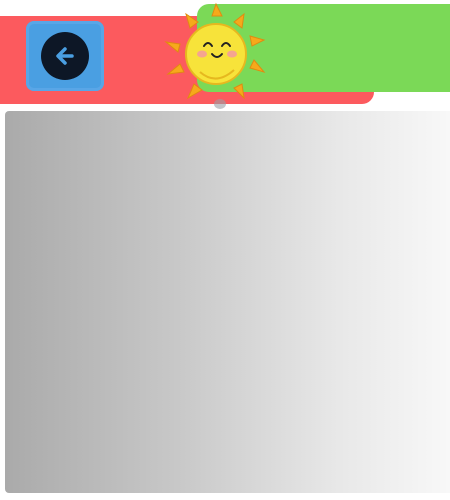 This screenshot has height=500, width=450. What do you see at coordinates (215, 55) in the screenshot?
I see `smiling-sun-icon` at bounding box center [215, 55].